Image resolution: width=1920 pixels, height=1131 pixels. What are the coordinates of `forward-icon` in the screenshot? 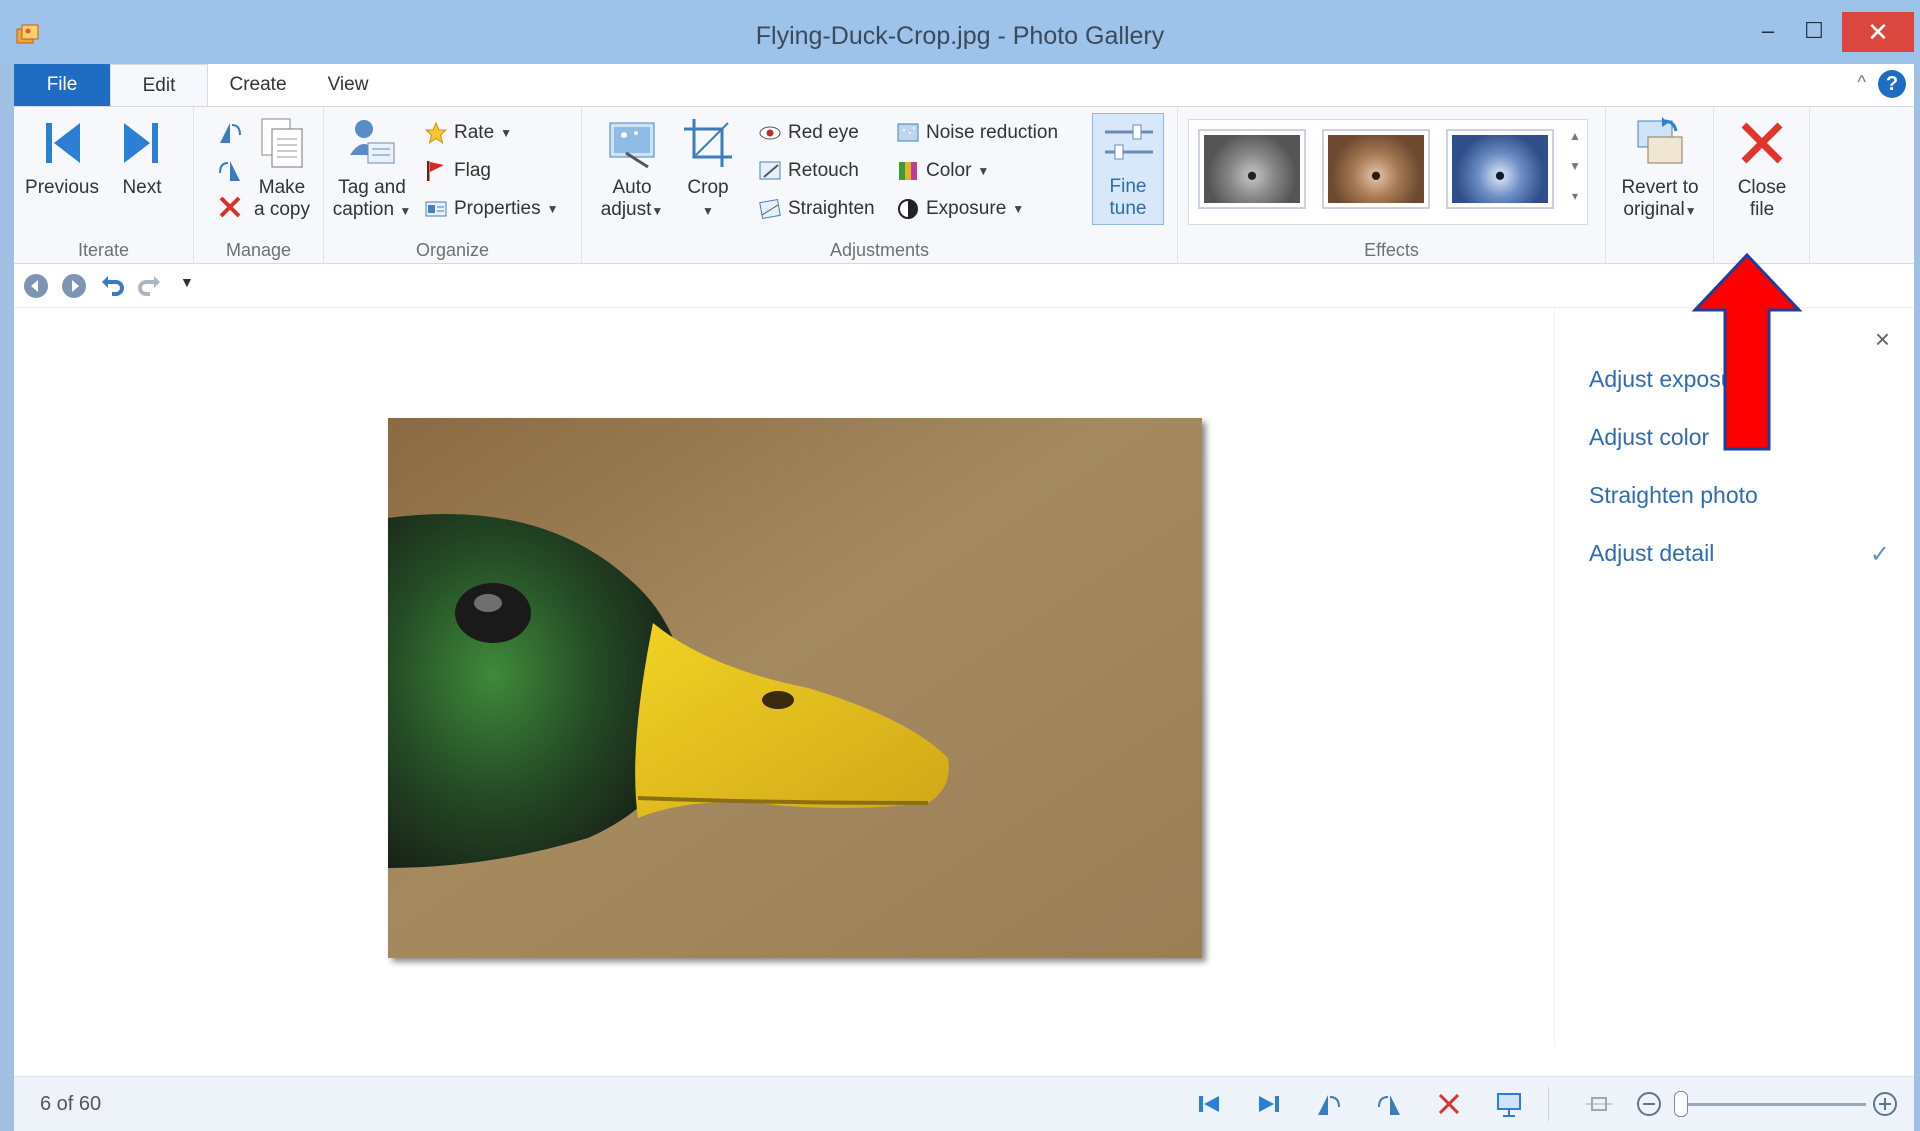 It's located at (74, 286).